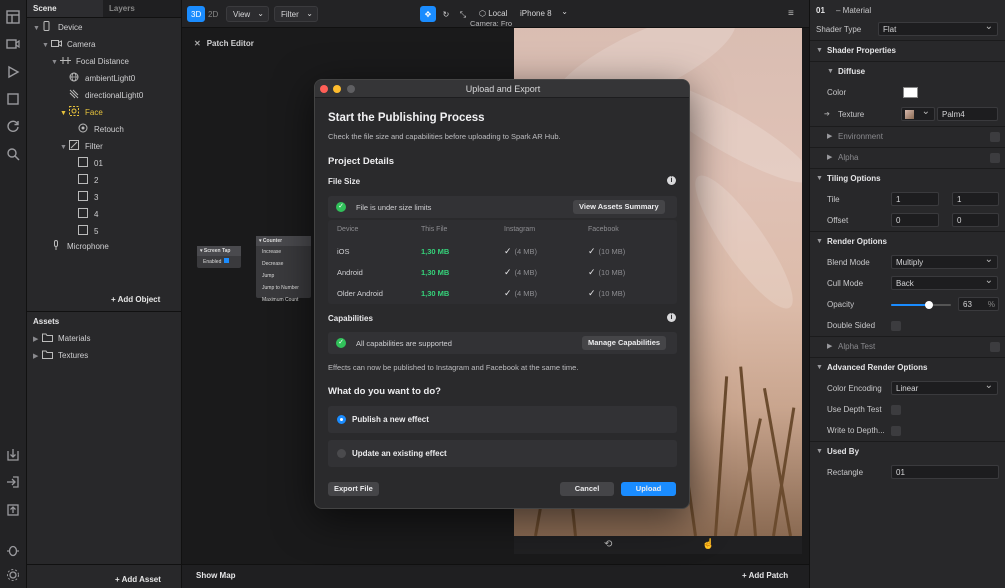  Describe the element at coordinates (90, 61) in the screenshot. I see `tree-item-focal-distance: ▼ Focal Distance` at that location.